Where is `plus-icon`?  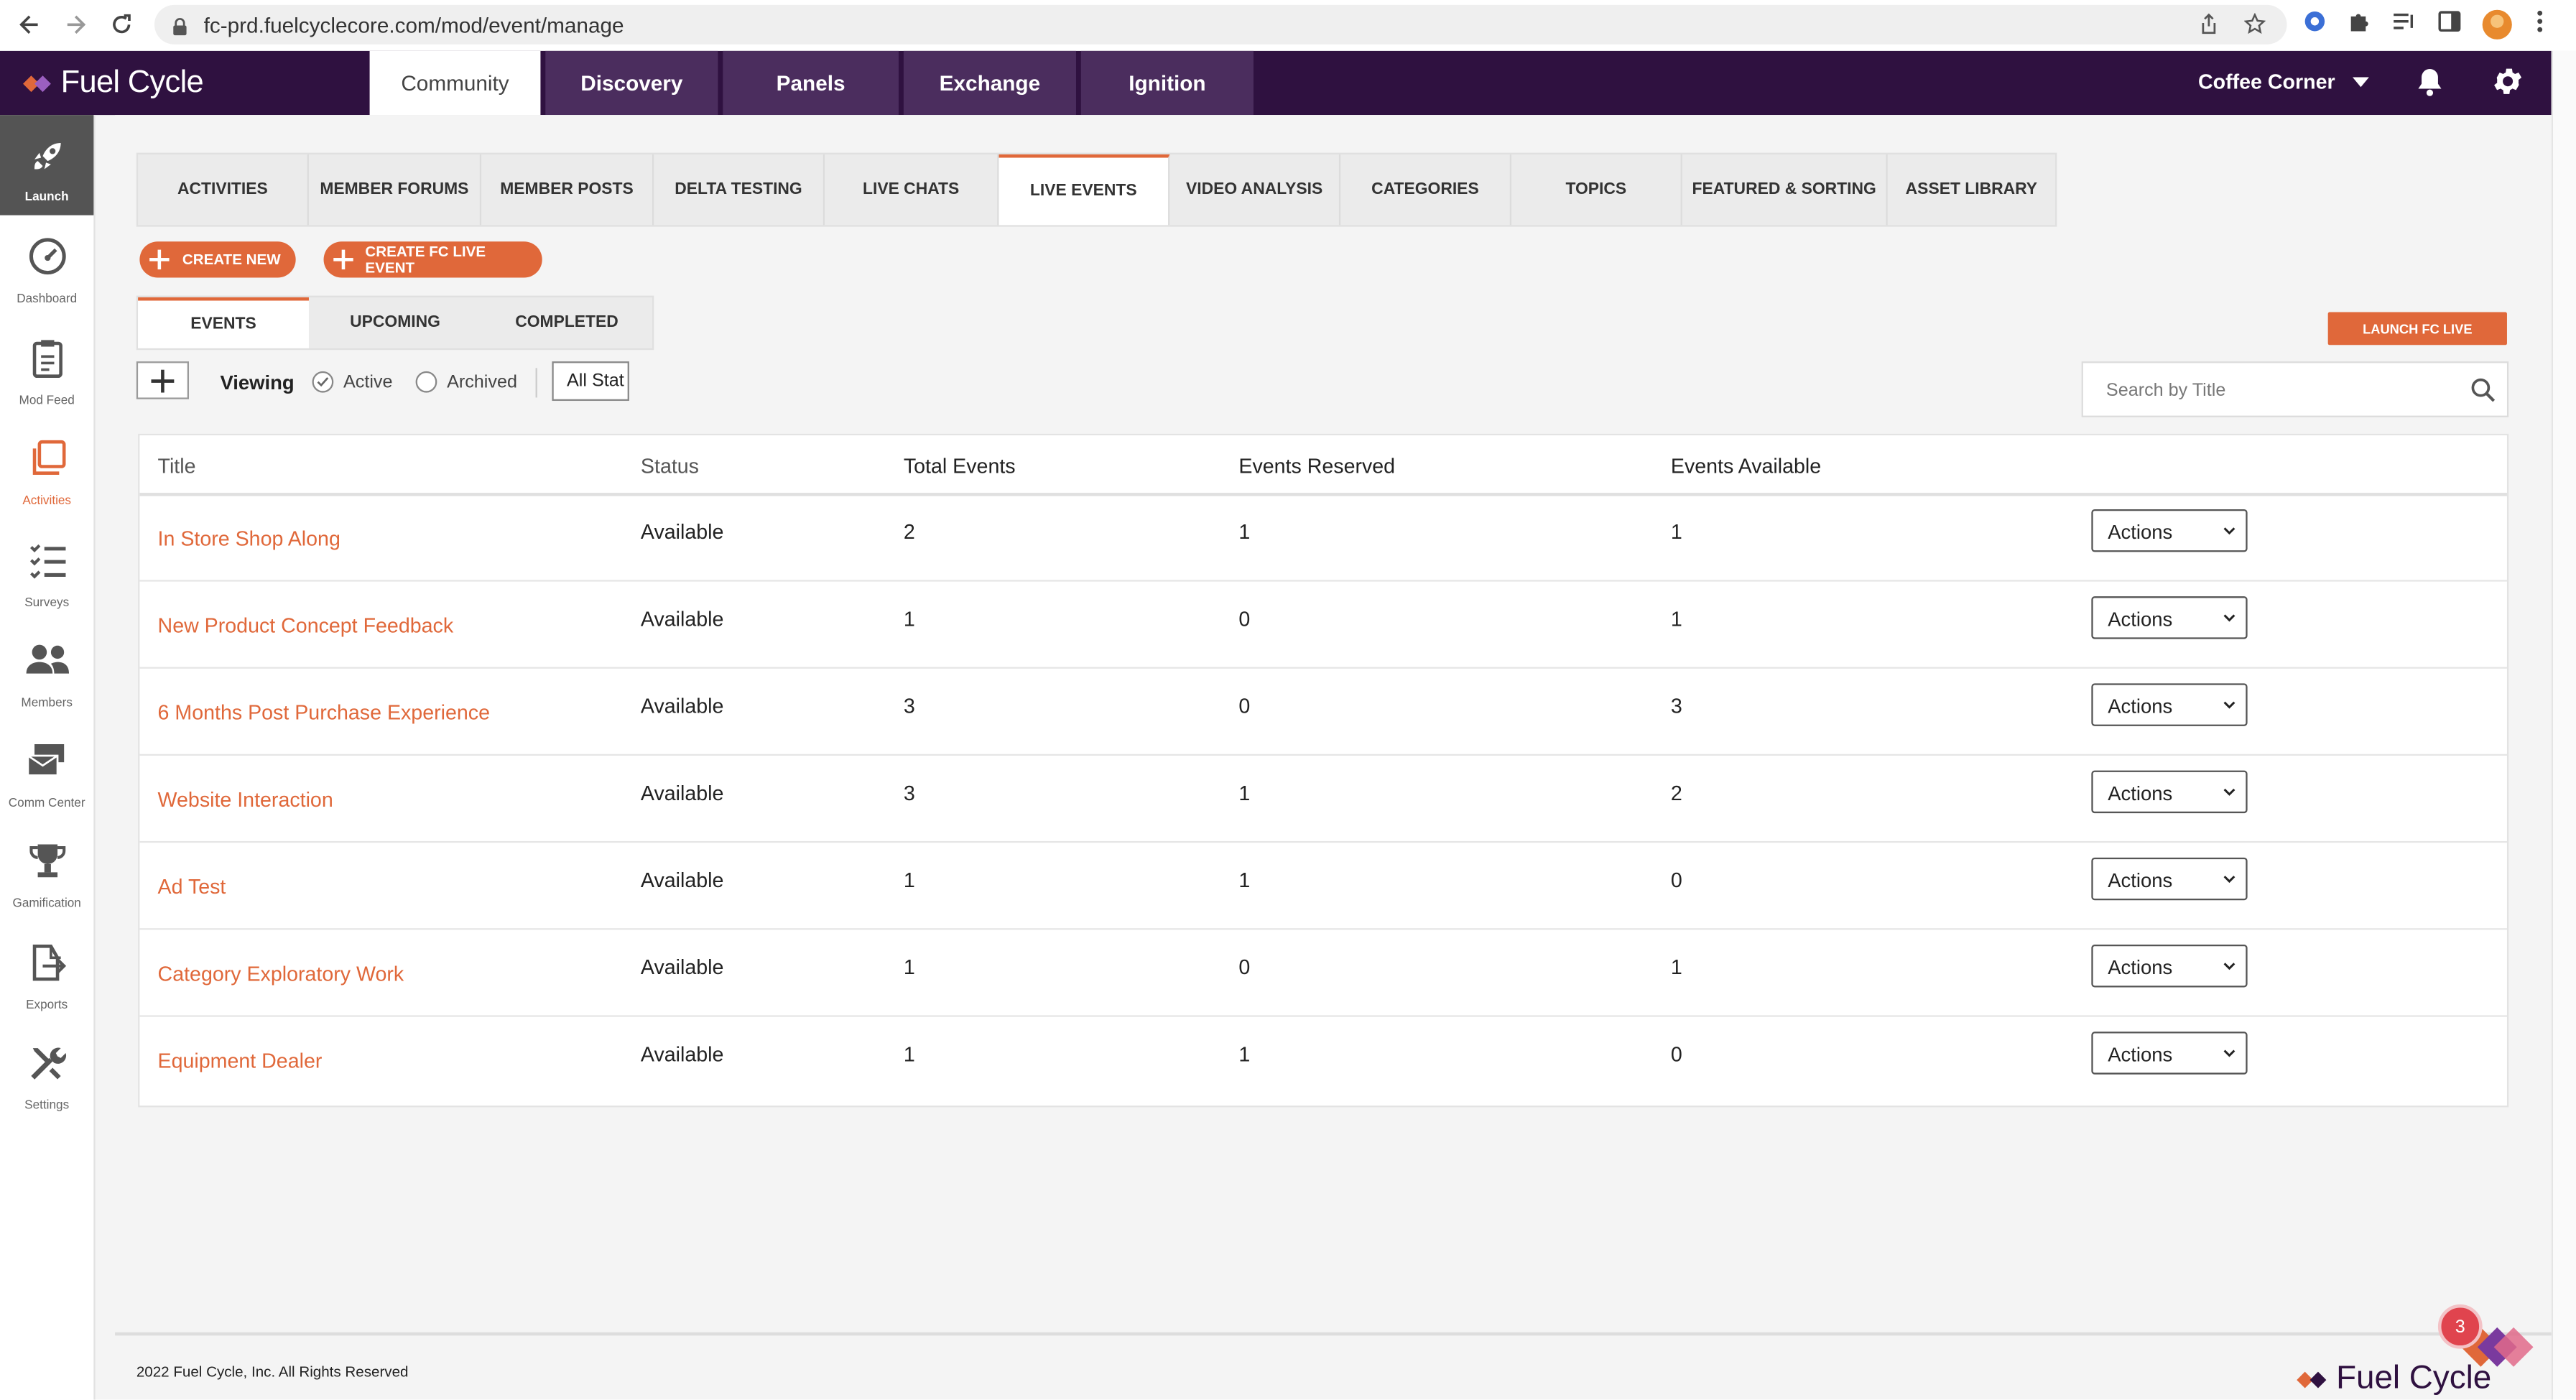
plus-icon is located at coordinates (159, 259).